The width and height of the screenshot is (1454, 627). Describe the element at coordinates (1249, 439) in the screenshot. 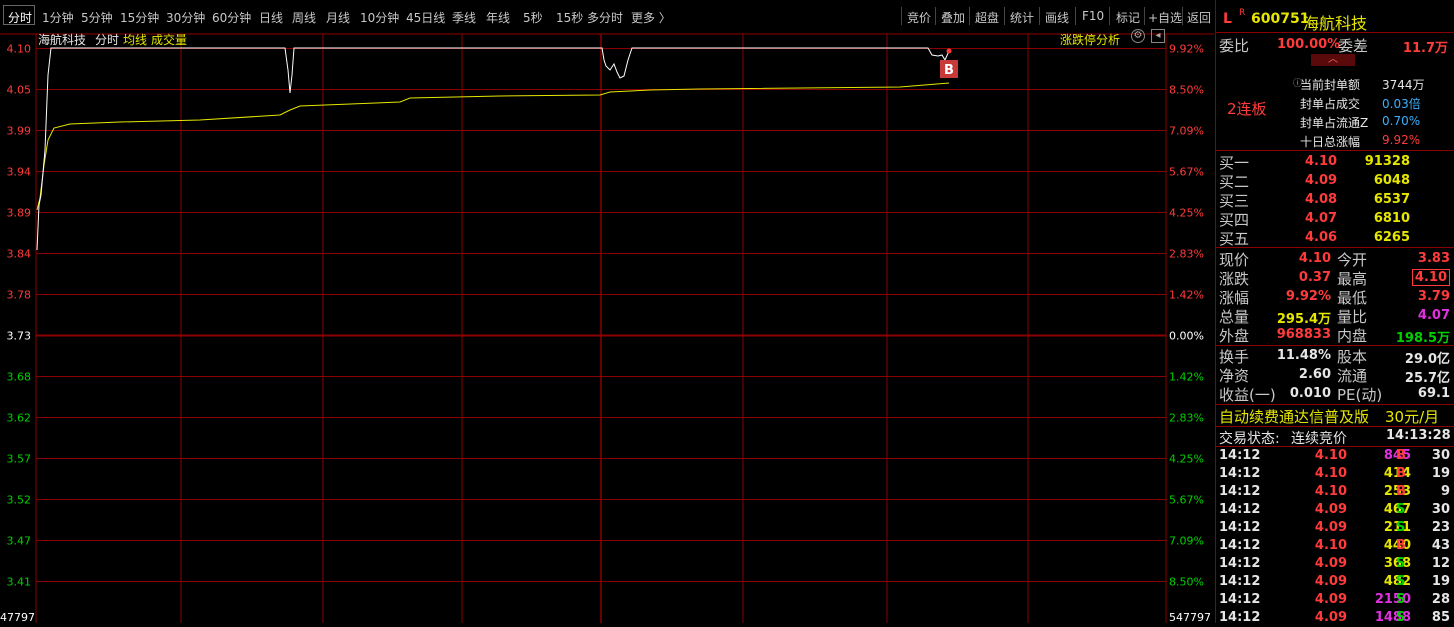

I see `trade-status-label: 交易状态:` at that location.